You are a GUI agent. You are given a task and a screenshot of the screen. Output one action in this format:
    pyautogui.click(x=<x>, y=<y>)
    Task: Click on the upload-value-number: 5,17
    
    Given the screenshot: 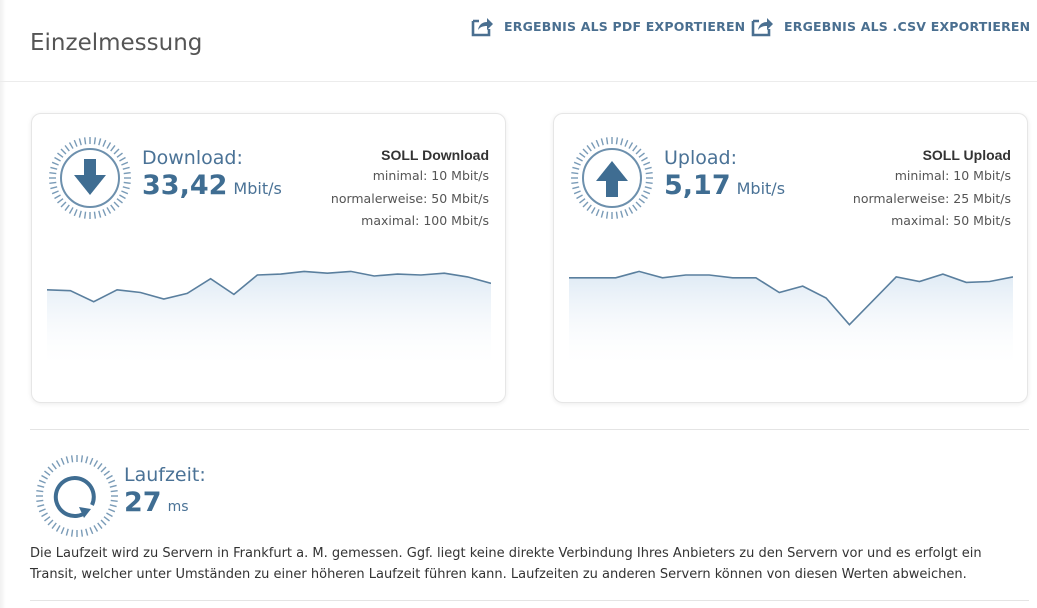 What is the action you would take?
    pyautogui.click(x=697, y=185)
    